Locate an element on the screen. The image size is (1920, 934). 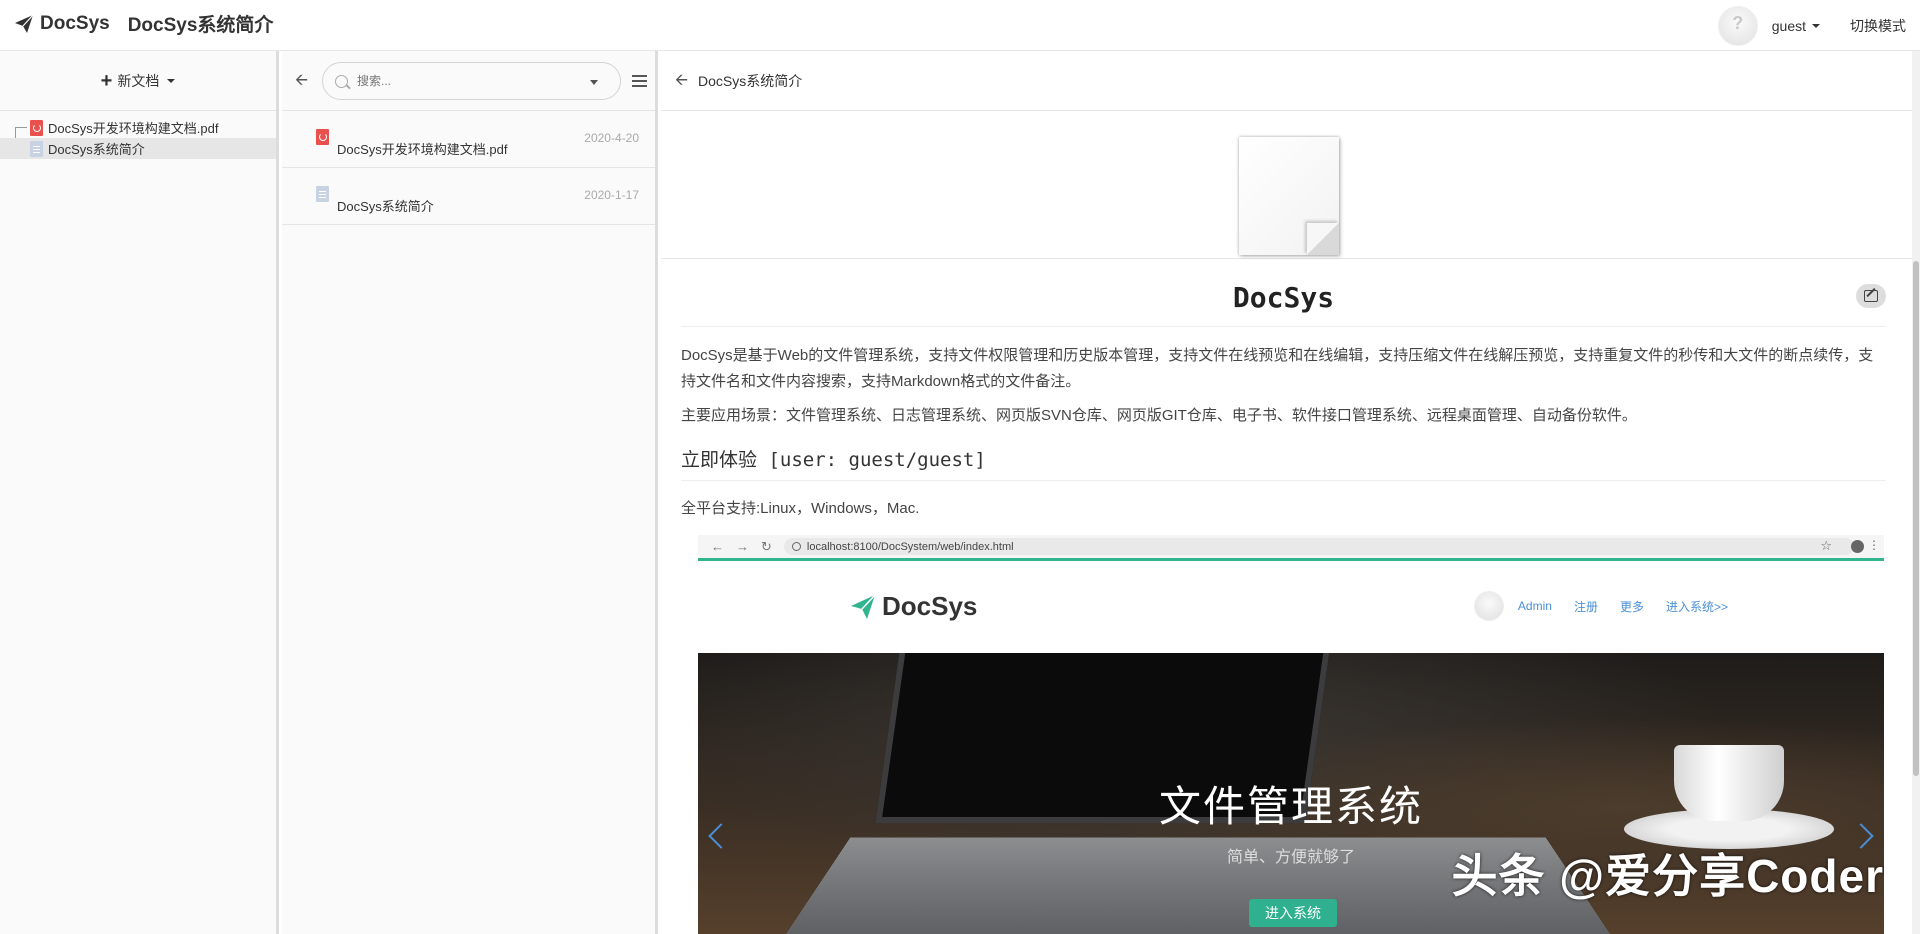
star-icon: ☆ is located at coordinates (1826, 545).